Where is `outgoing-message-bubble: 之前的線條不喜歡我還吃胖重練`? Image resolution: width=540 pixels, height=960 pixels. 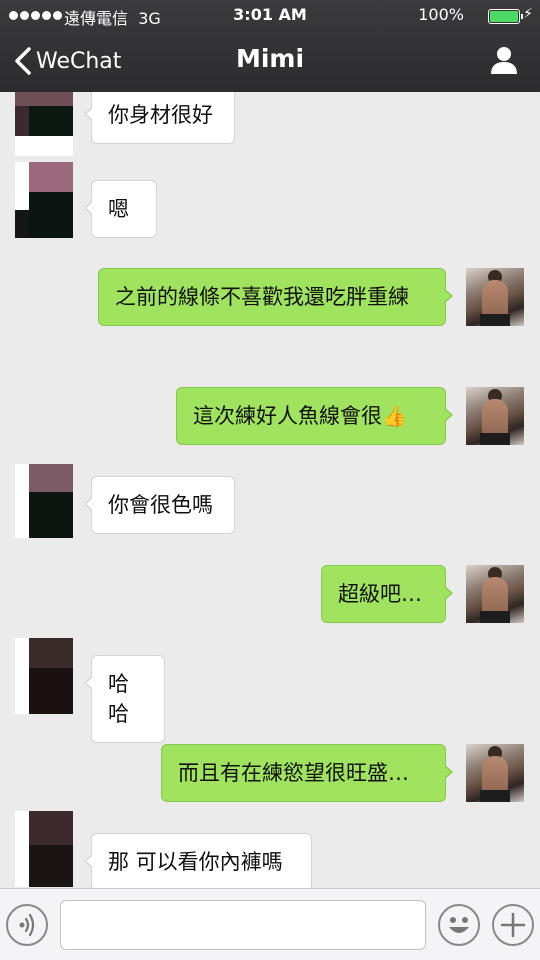
outgoing-message-bubble: 之前的線條不喜歡我還吃胖重練 is located at coordinates (275, 297).